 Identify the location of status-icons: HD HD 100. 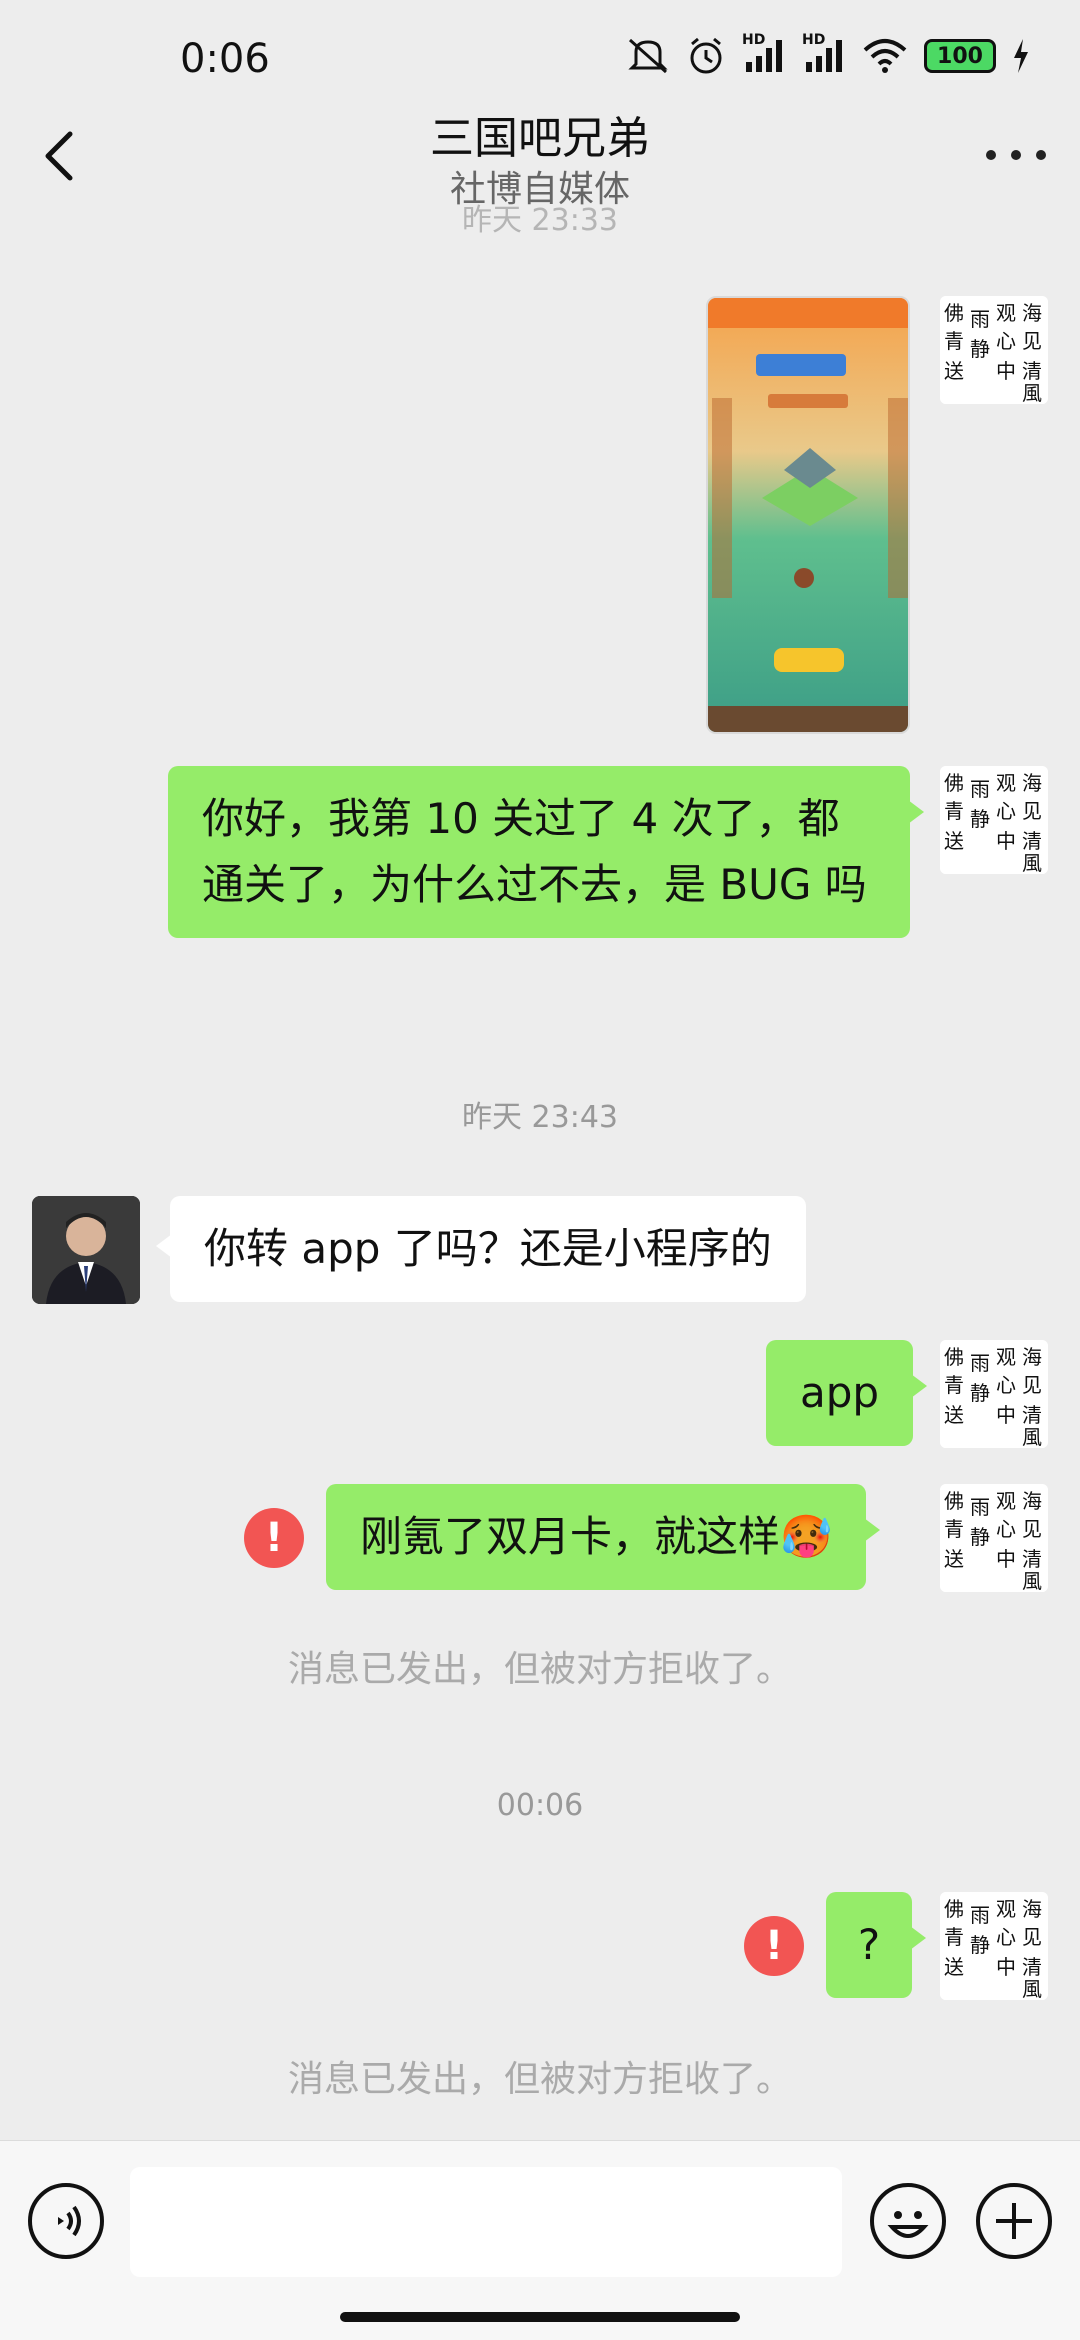
(828, 54).